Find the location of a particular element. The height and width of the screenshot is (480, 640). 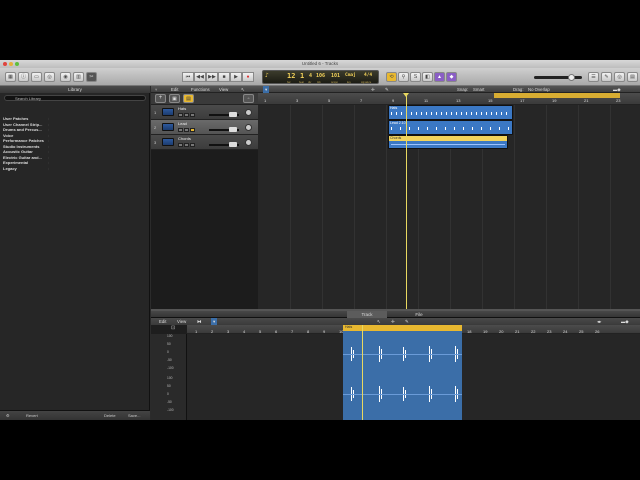

duplicate-track-button: ▣ is located at coordinates (174, 98).